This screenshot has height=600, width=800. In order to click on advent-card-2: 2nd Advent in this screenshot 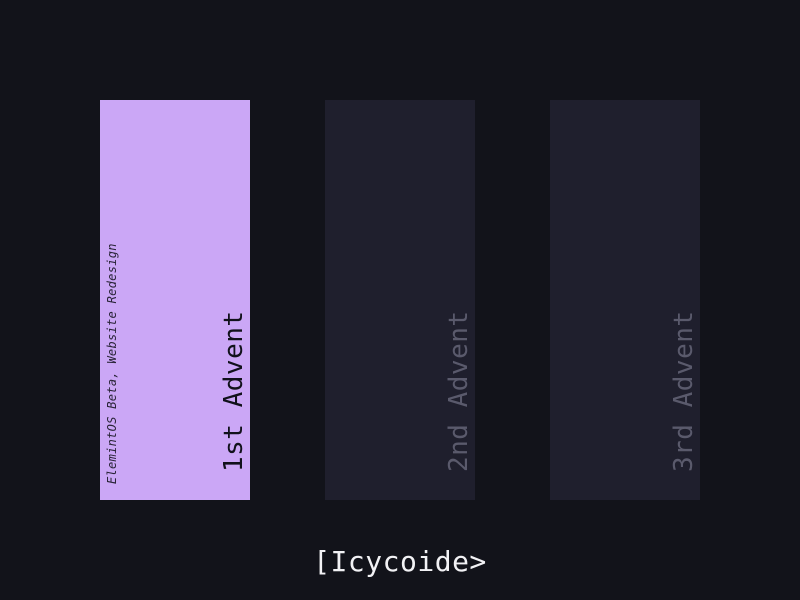, I will do `click(400, 300)`.